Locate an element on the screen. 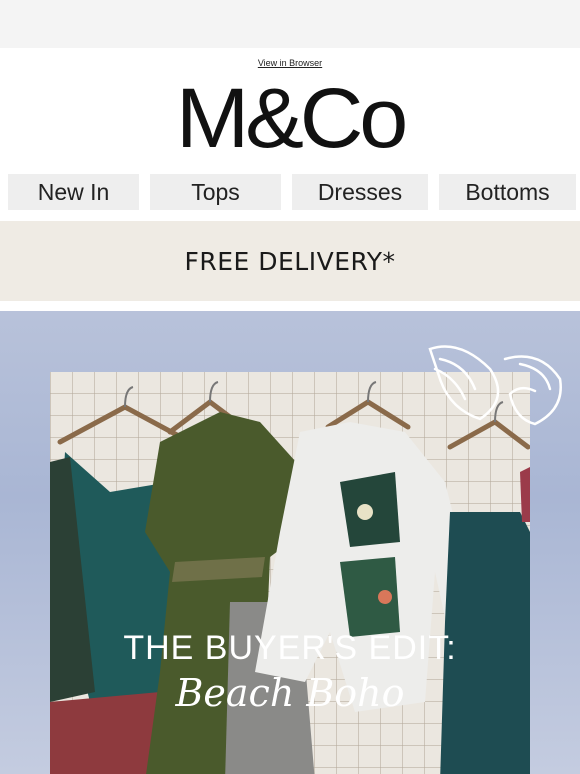  hero-headline: THE BUYER'S EDIT: is located at coordinates (290, 648).